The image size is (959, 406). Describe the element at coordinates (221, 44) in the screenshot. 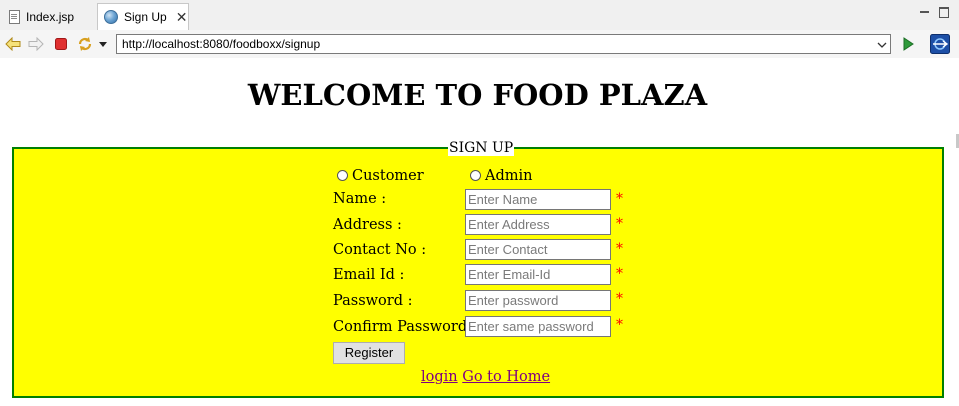

I see `url-text: http://localhost:8080/foodboxx/signup` at that location.